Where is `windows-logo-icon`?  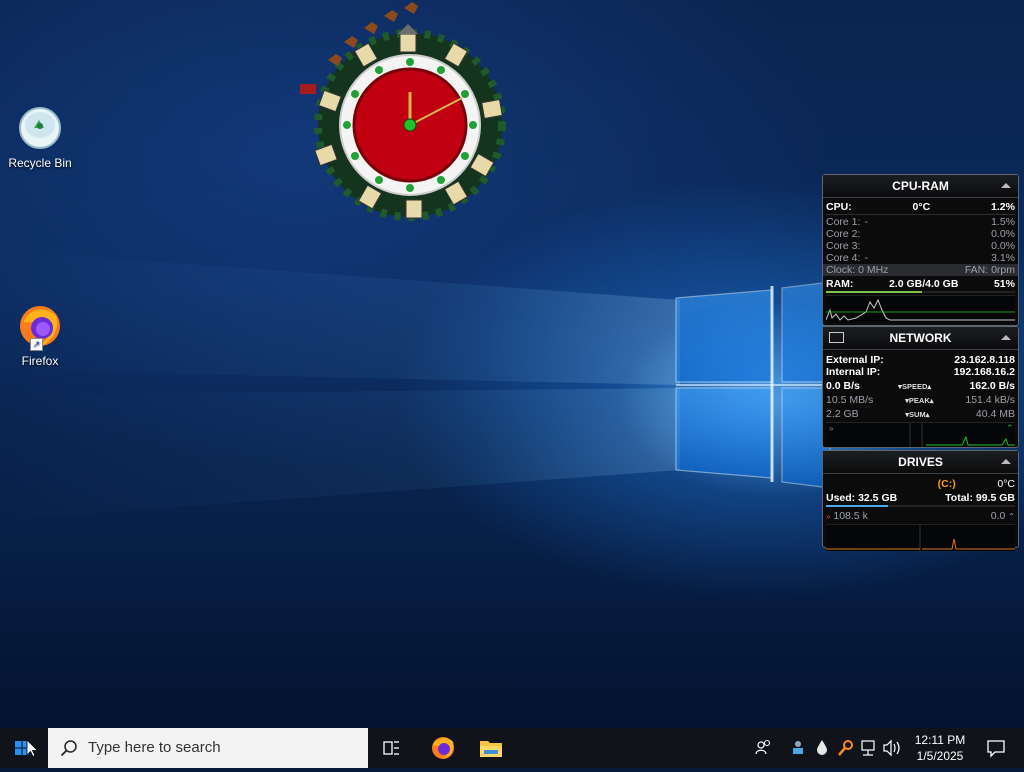
windows-logo-icon is located at coordinates (27, 748).